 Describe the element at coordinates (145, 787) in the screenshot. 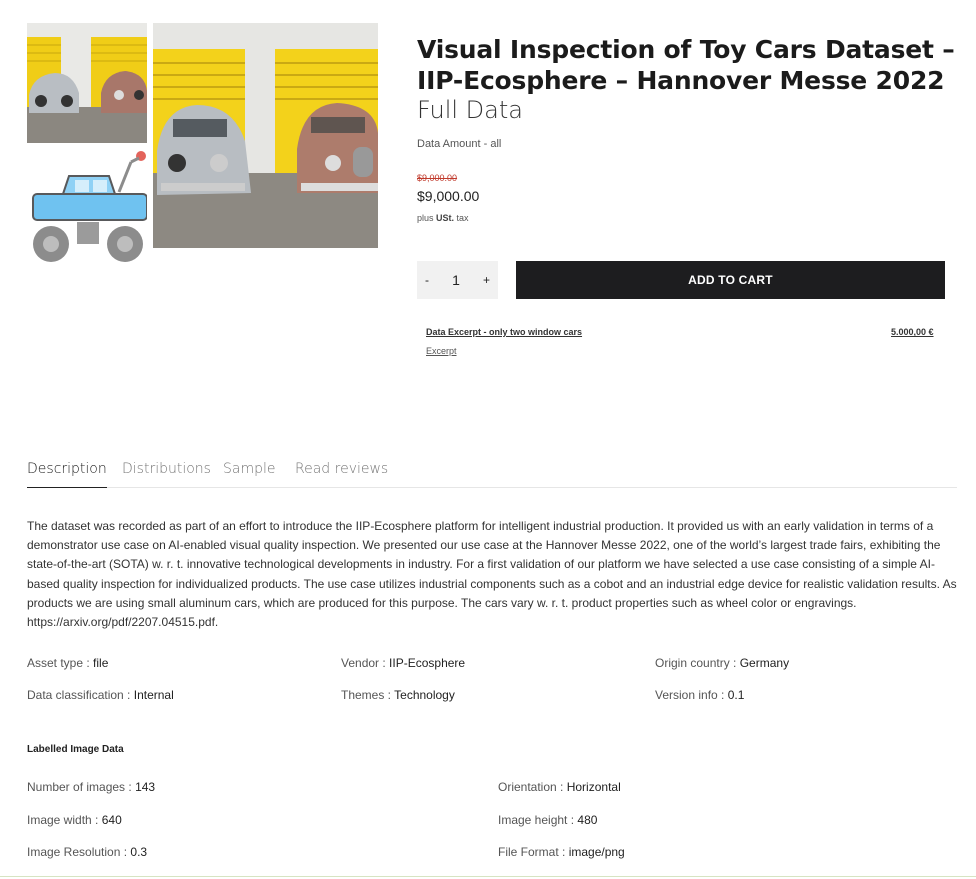

I see `meta-value: 143` at that location.